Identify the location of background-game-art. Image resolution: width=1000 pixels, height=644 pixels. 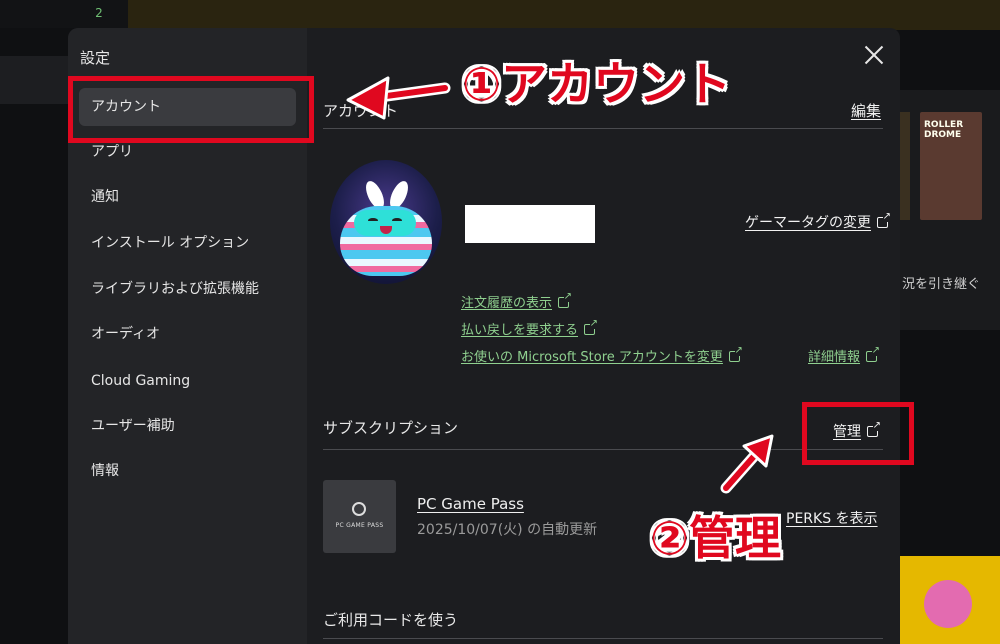
(950, 600).